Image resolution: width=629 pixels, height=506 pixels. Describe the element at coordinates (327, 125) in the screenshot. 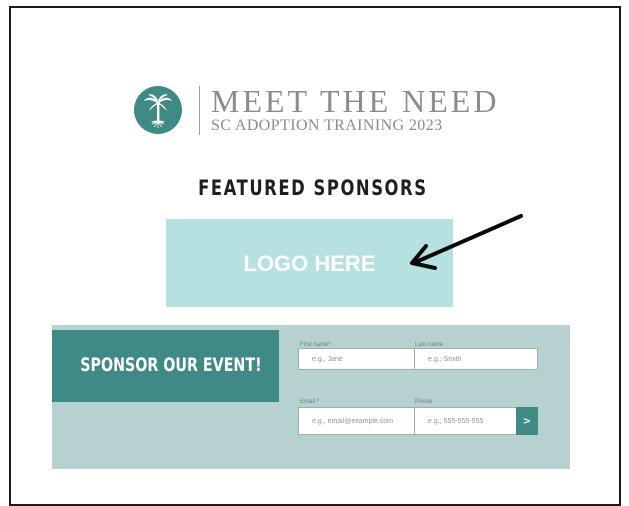

I see `brand-subtitle: SC ADOPTION TRAINING 2023` at that location.